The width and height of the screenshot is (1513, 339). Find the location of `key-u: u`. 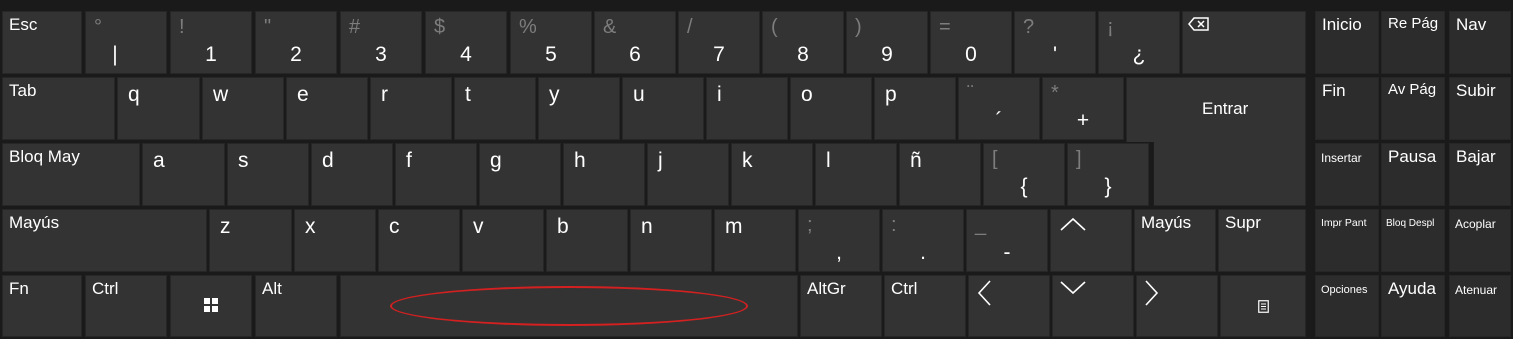

key-u: u is located at coordinates (663, 108).